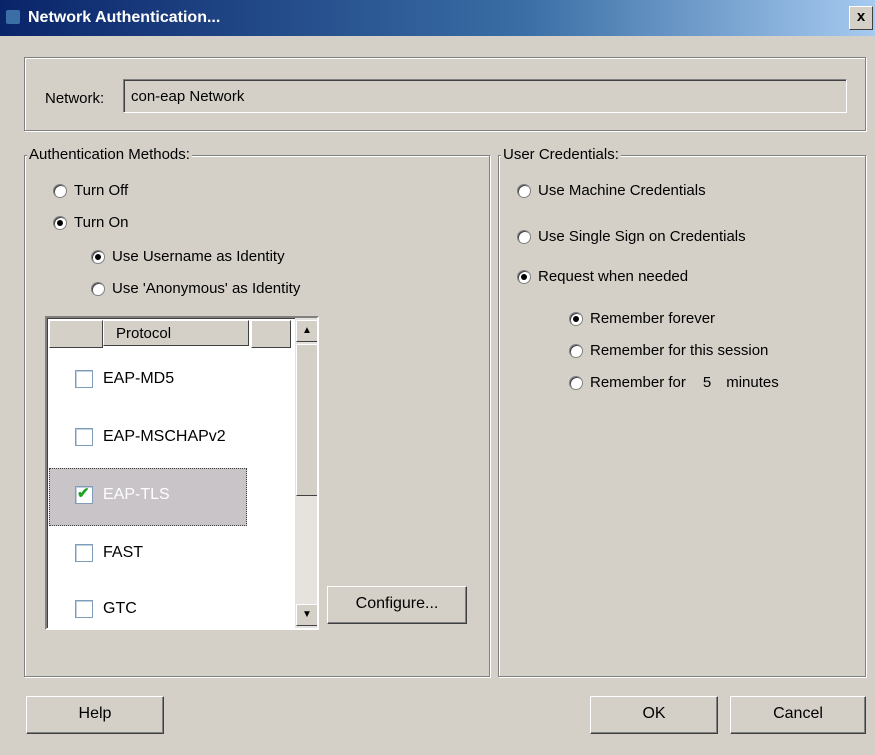 Image resolution: width=875 pixels, height=755 pixels. I want to click on network-value: con-eap Network, so click(188, 96).